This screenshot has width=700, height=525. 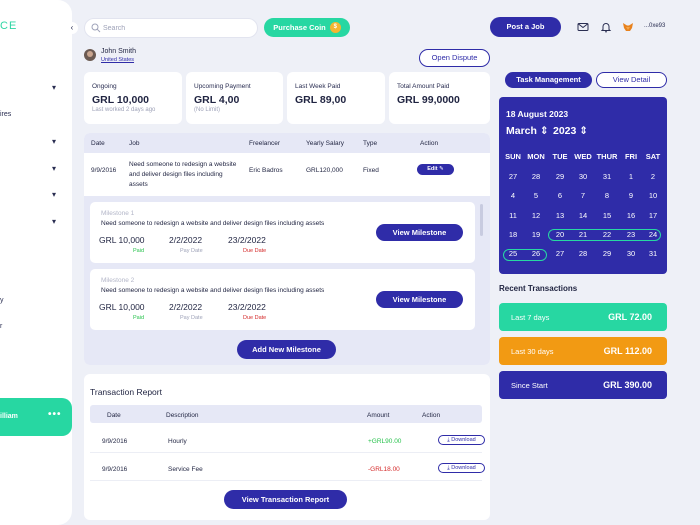 What do you see at coordinates (423, 86) in the screenshot?
I see `stat-label: Total Amount Paid` at bounding box center [423, 86].